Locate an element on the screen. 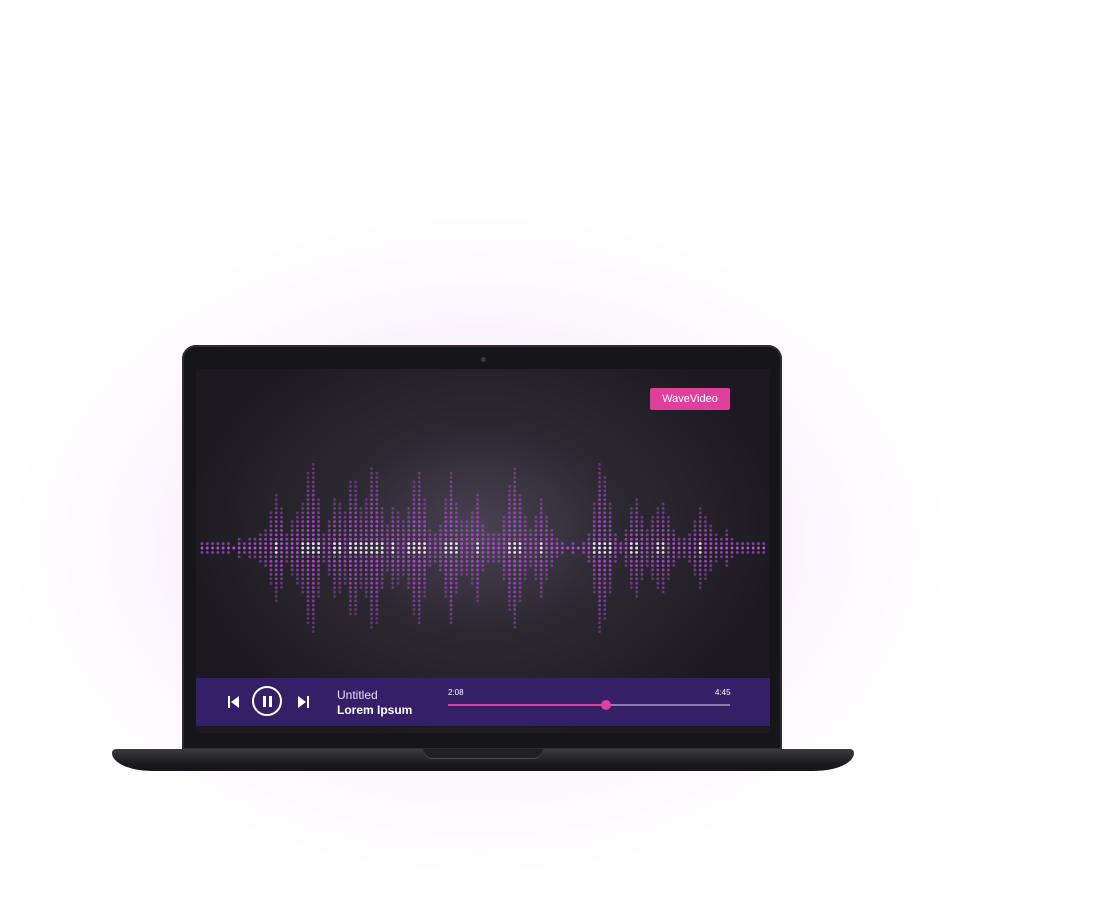 This screenshot has width=1095, height=920. skip-previous-icon is located at coordinates (234, 702).